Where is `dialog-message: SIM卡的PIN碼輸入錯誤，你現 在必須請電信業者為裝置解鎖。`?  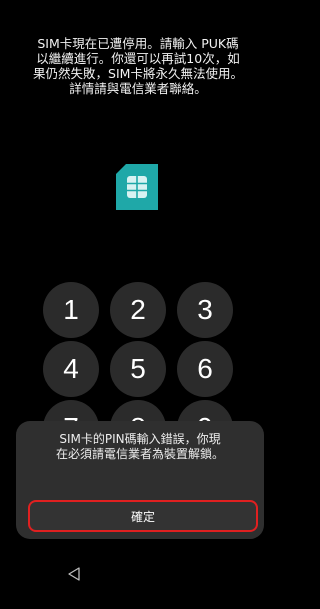
dialog-message: SIM卡的PIN碼輸入錯誤，你現 在必須請電信業者為裝置解鎖。 is located at coordinates (140, 447).